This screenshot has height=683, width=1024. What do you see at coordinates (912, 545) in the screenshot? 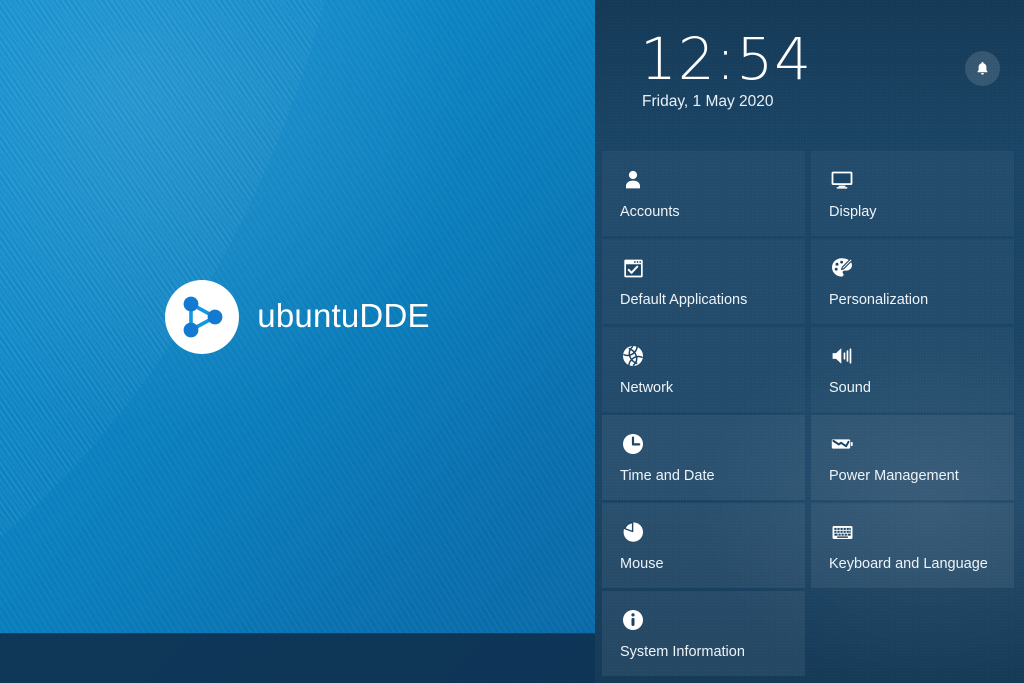
I see `tile-keyboard-and-language: Keyboard and Language` at bounding box center [912, 545].